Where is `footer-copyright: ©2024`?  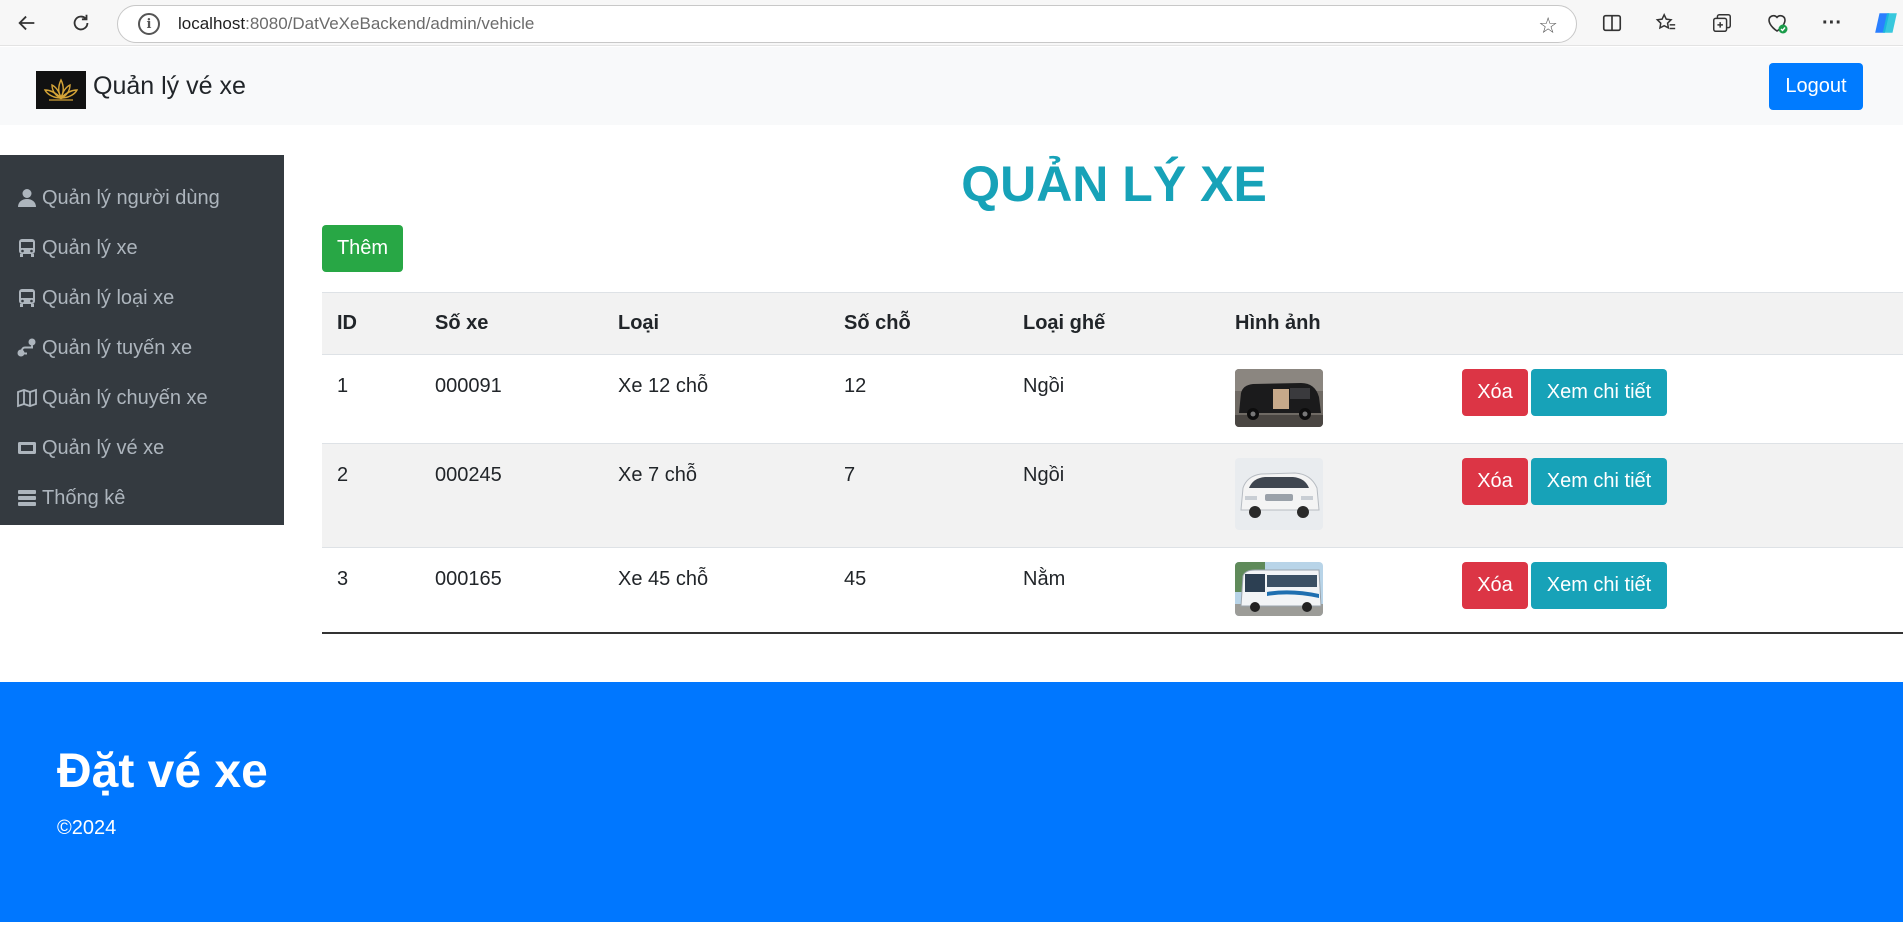 footer-copyright: ©2024 is located at coordinates (87, 828).